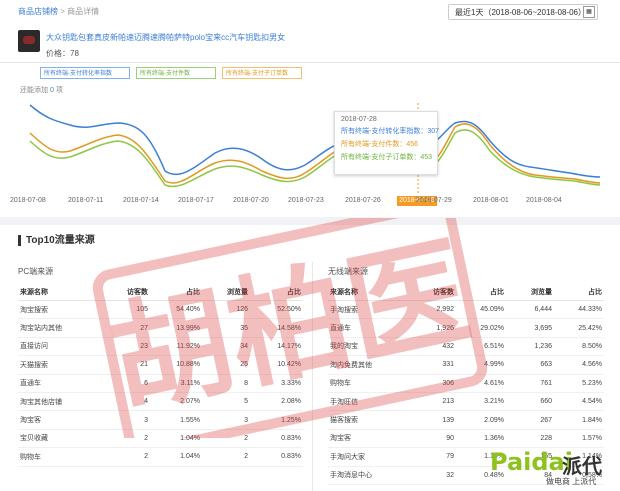 The image size is (620, 491). I want to click on x-tick-label: 2018-07-26, so click(363, 200).